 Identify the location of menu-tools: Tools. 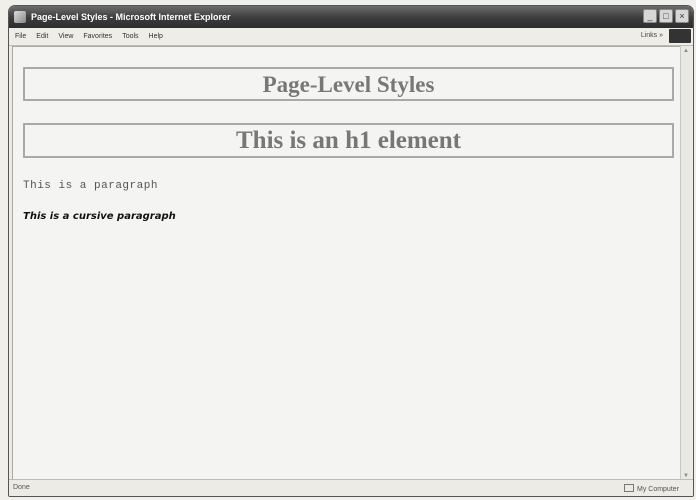
(130, 36).